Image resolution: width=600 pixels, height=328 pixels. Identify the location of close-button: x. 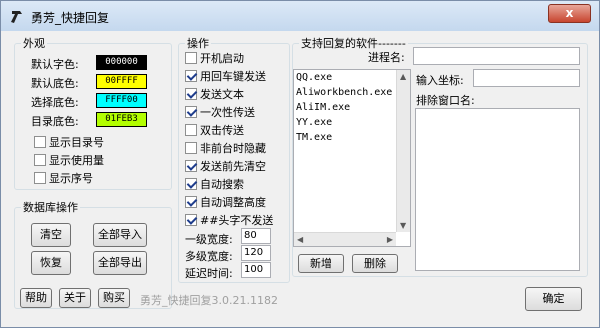
(569, 13).